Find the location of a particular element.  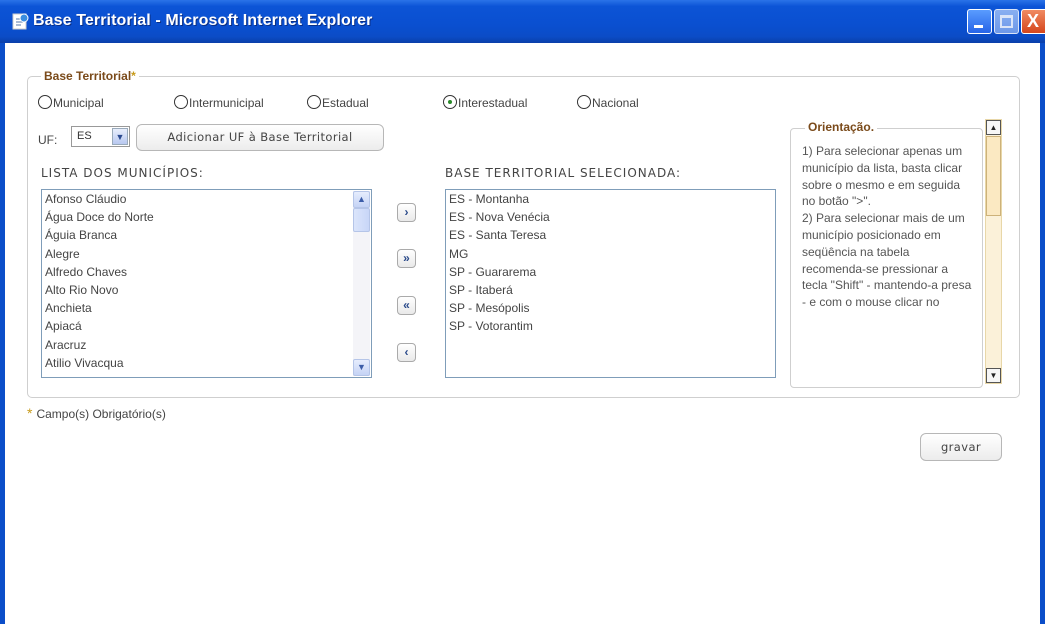

remove-all-button: « is located at coordinates (406, 305).